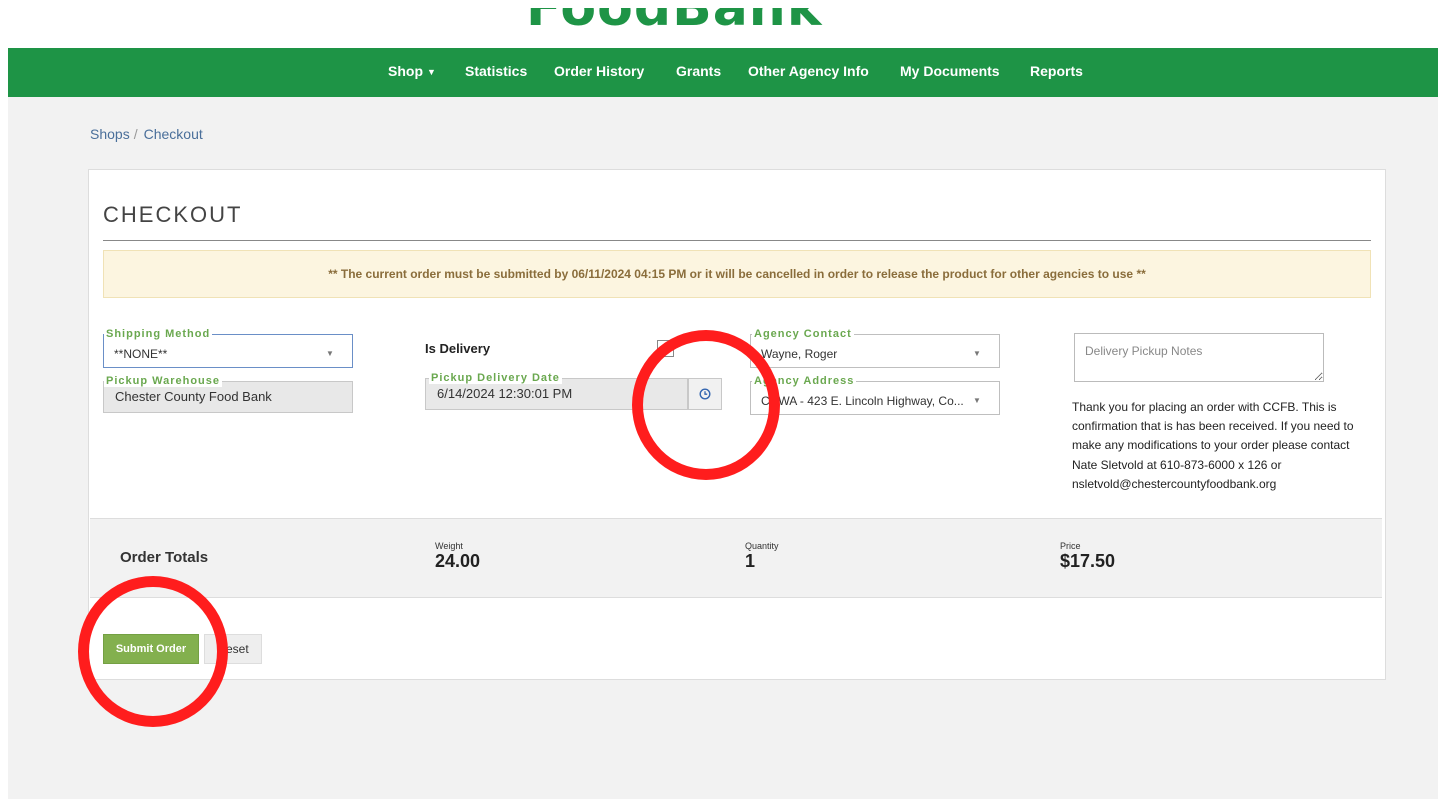 Image resolution: width=1444 pixels, height=799 pixels. What do you see at coordinates (458, 348) in the screenshot?
I see `is-delivery-label: Is Delivery` at bounding box center [458, 348].